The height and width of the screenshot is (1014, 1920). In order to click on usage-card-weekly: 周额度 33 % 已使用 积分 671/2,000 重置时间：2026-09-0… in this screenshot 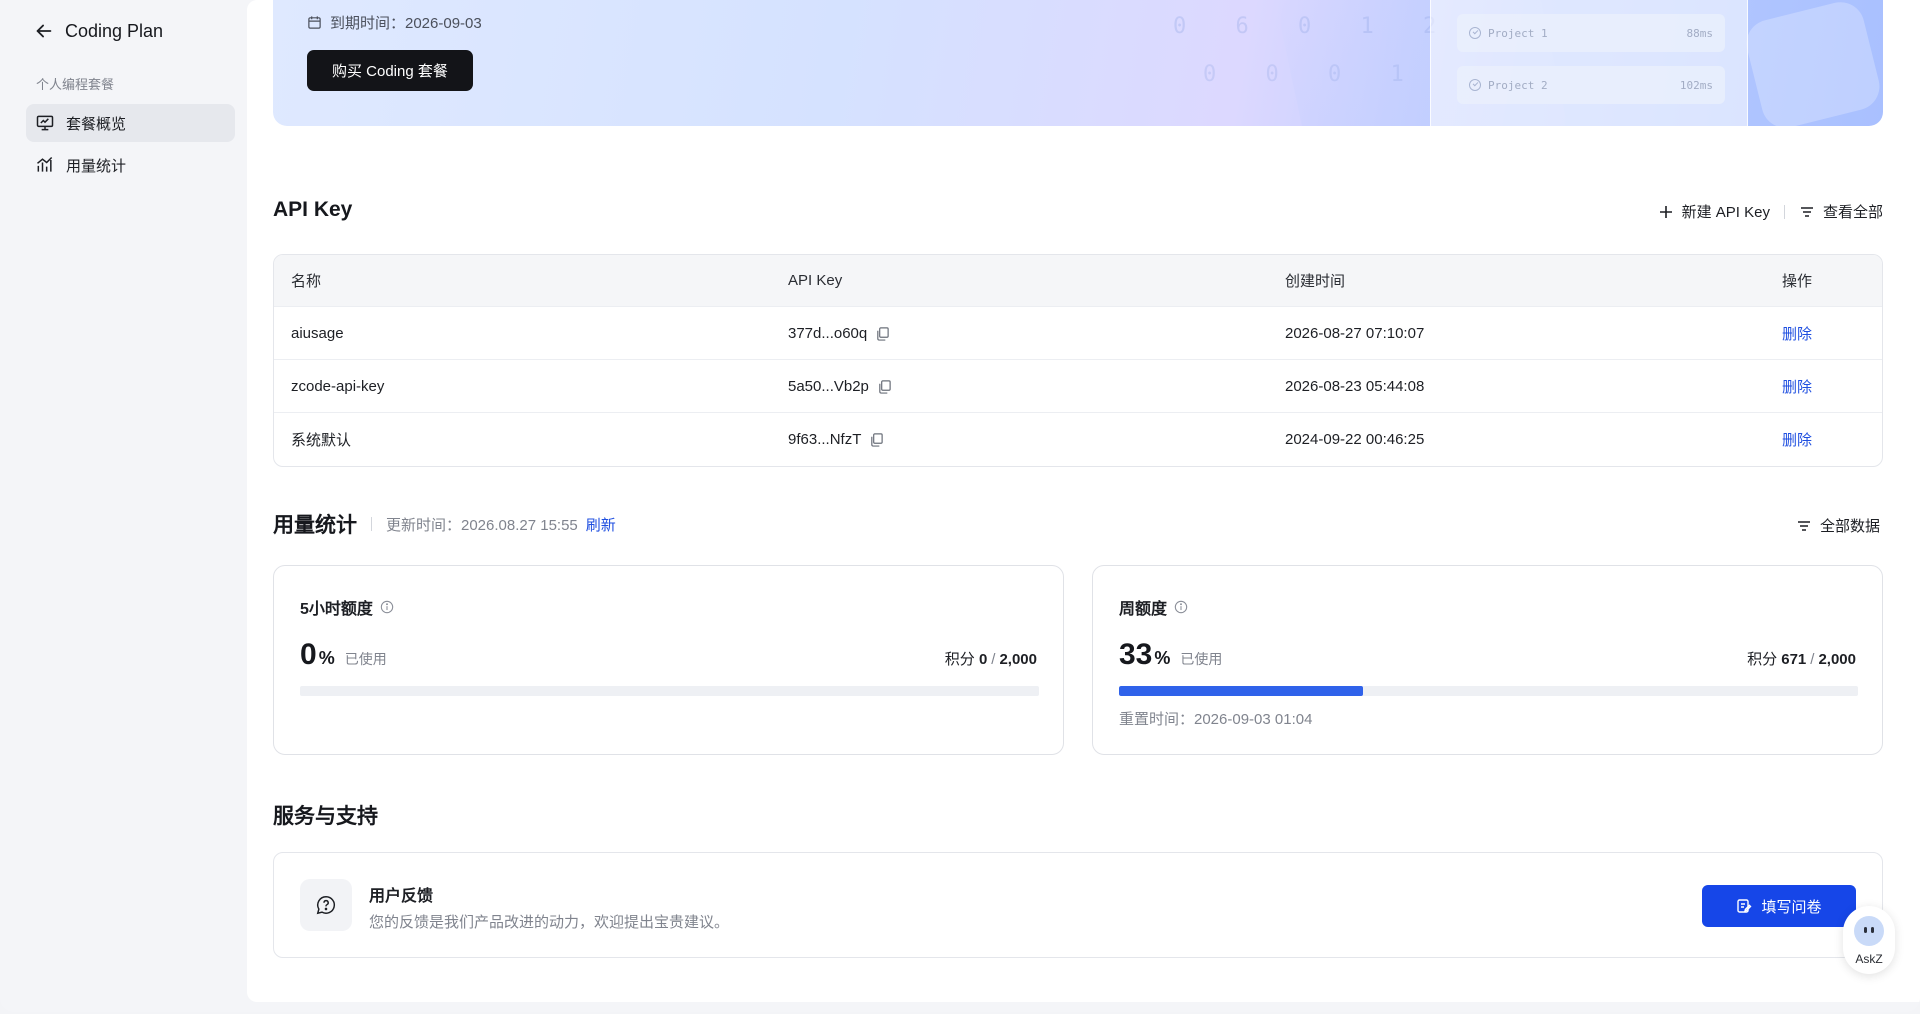, I will do `click(1487, 660)`.